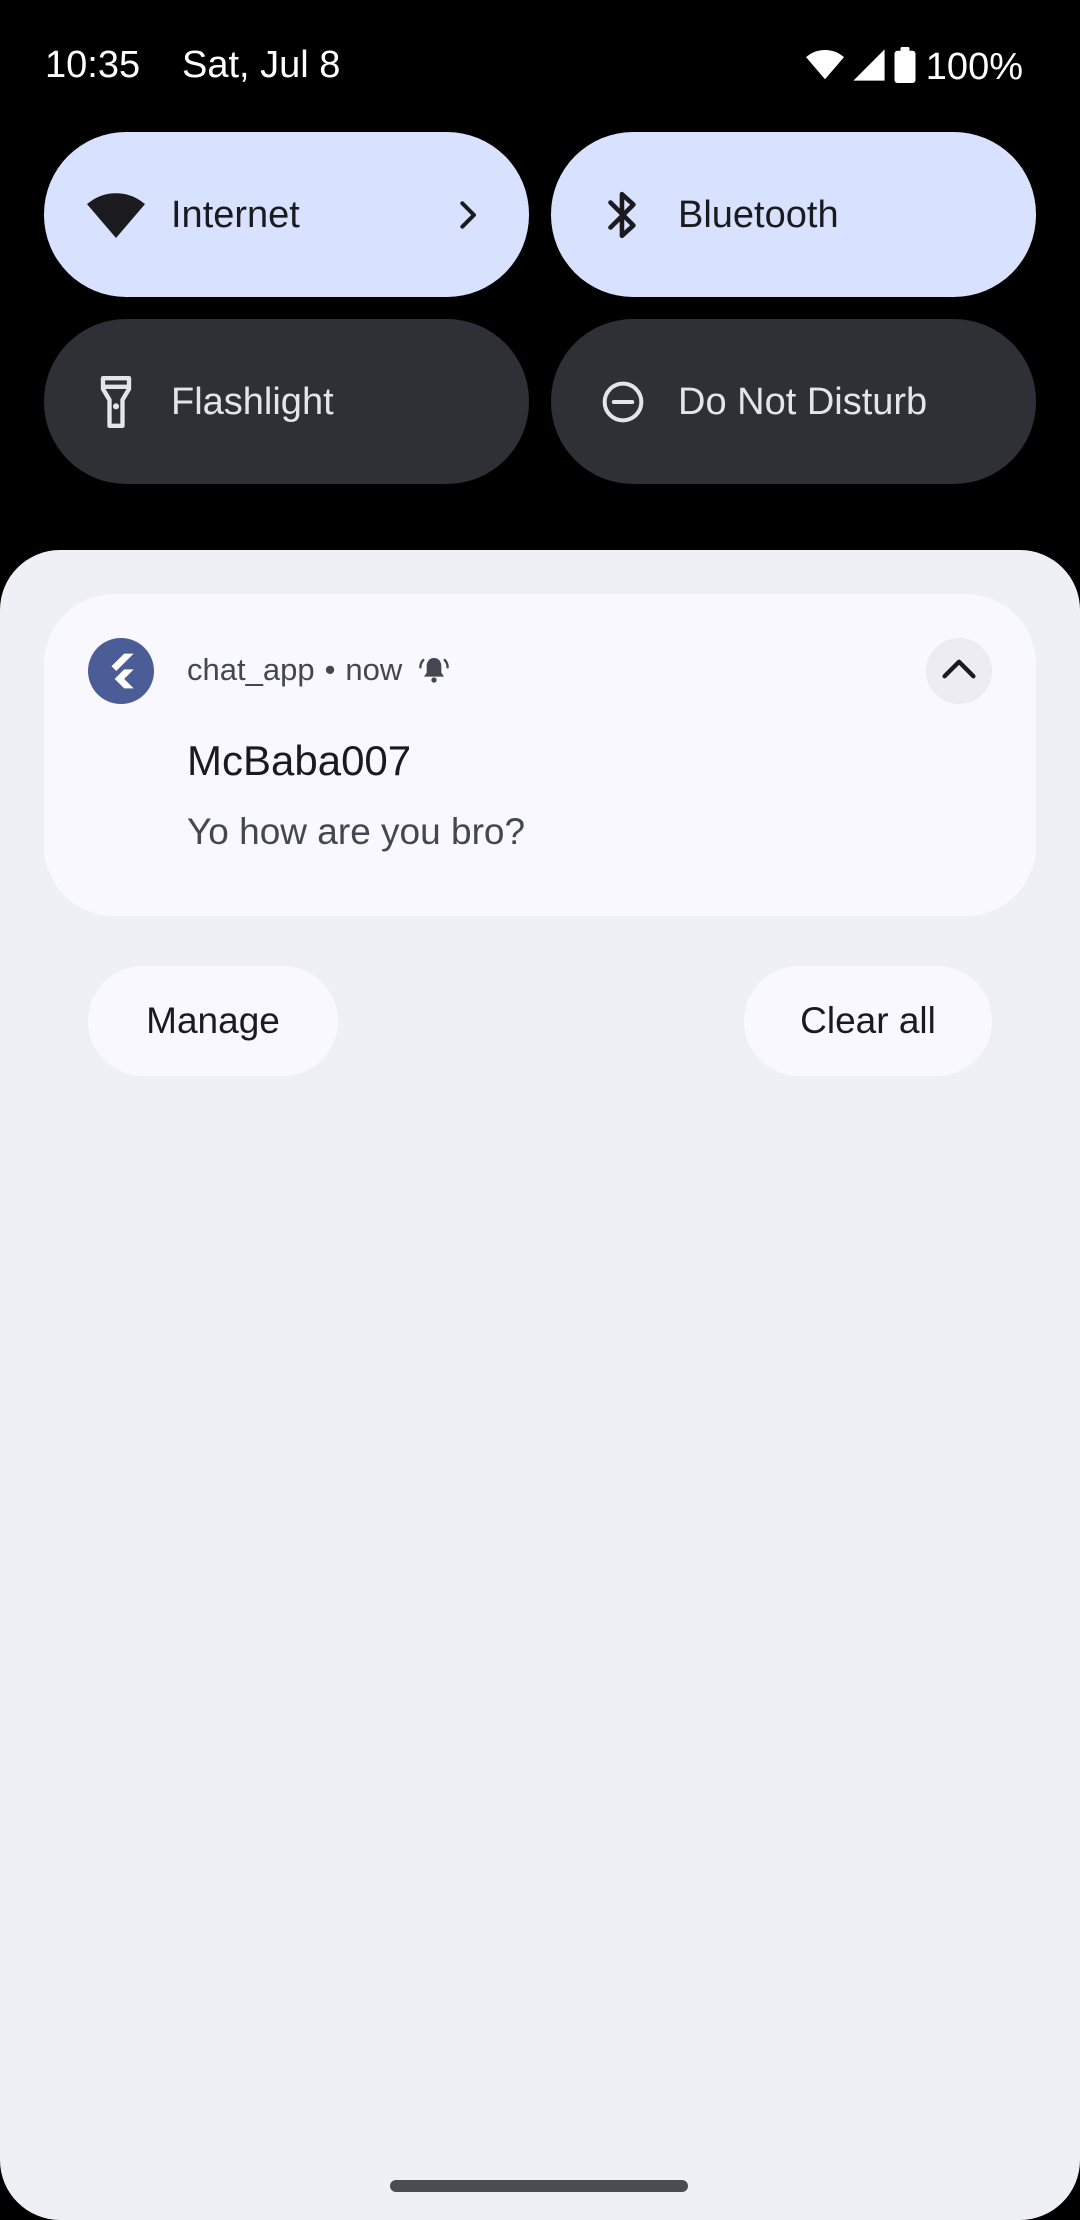 Image resolution: width=1080 pixels, height=2220 pixels. I want to click on tile-label: Flashlight, so click(252, 401).